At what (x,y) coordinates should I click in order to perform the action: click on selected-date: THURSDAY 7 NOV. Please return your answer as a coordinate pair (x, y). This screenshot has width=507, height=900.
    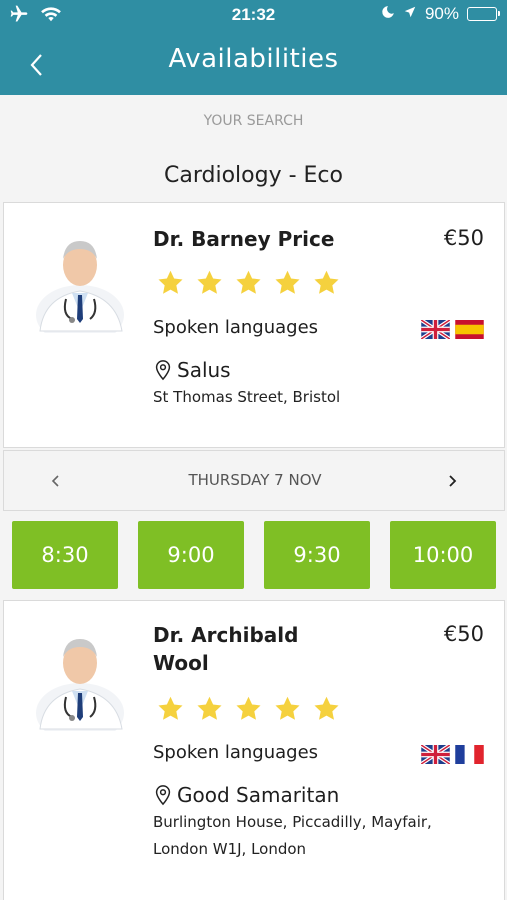
    Looking at the image, I should click on (255, 480).